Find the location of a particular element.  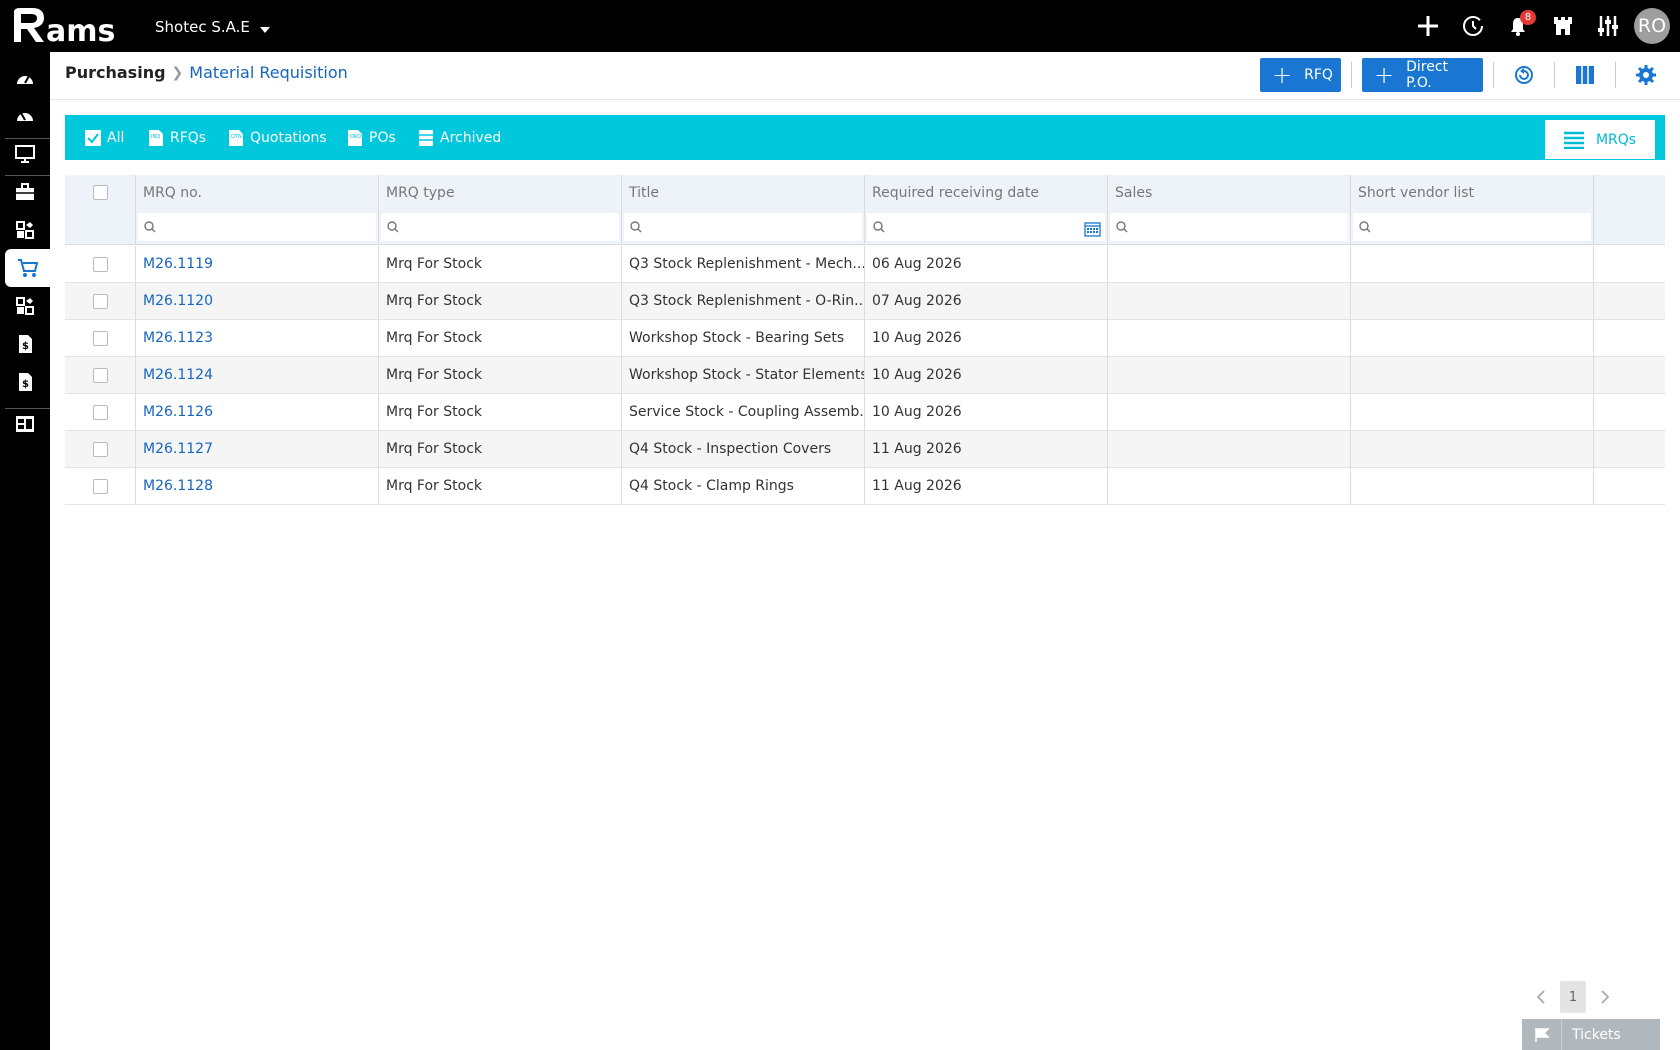

cart-icon is located at coordinates (27, 268).